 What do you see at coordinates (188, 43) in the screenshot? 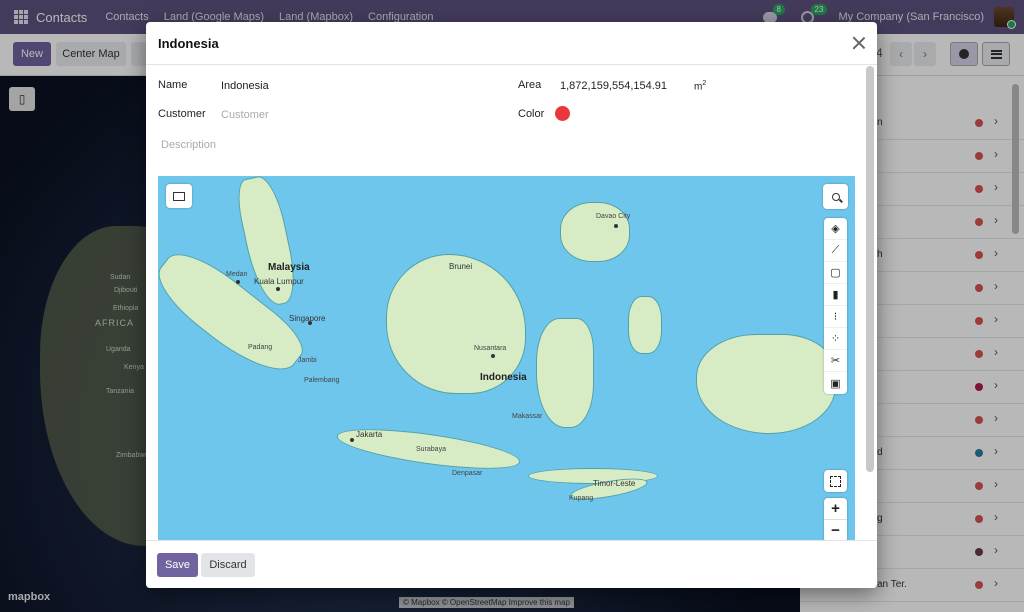
I see `dialog-title: Indonesia` at bounding box center [188, 43].